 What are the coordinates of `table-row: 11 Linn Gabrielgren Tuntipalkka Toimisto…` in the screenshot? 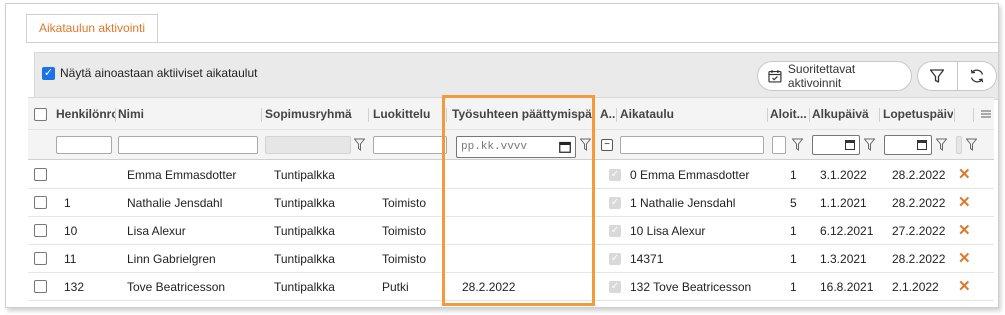 It's located at (511, 259).